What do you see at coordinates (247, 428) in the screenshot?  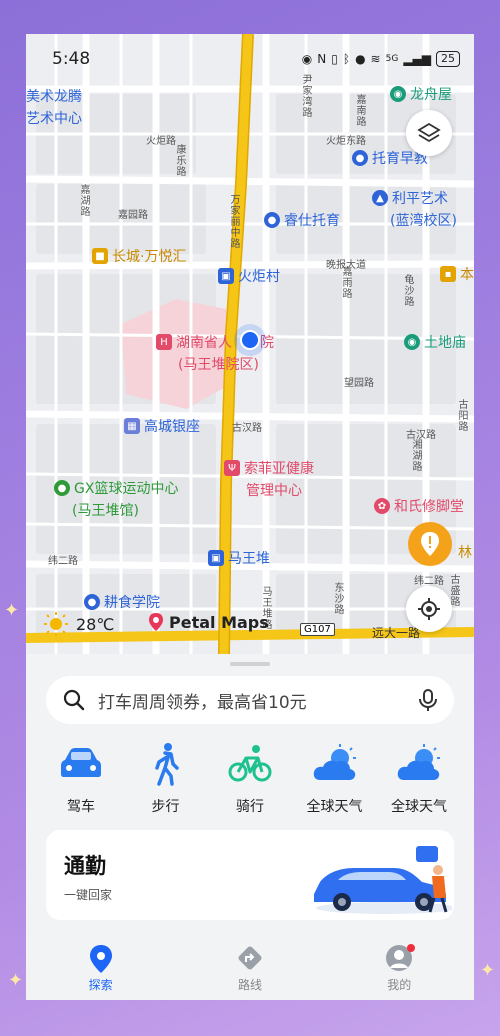 I see `road-label: 古汉路` at bounding box center [247, 428].